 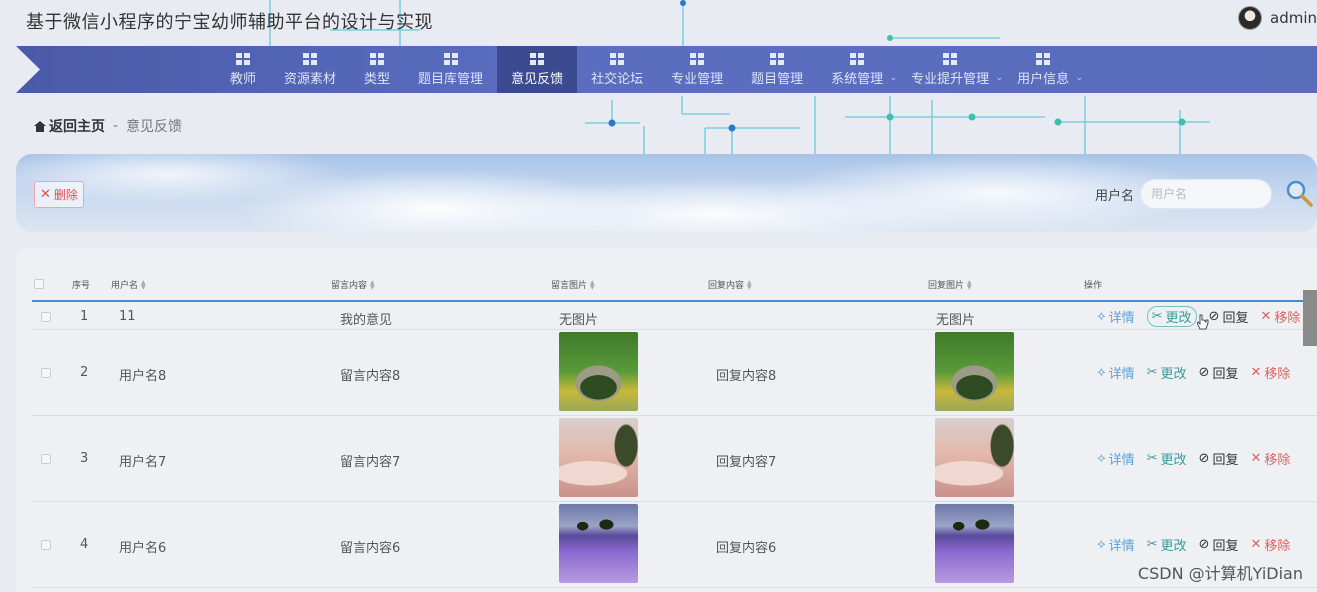 What do you see at coordinates (950, 284) in the screenshot?
I see `header-reply-image: 回复图片 ▲ ▼` at bounding box center [950, 284].